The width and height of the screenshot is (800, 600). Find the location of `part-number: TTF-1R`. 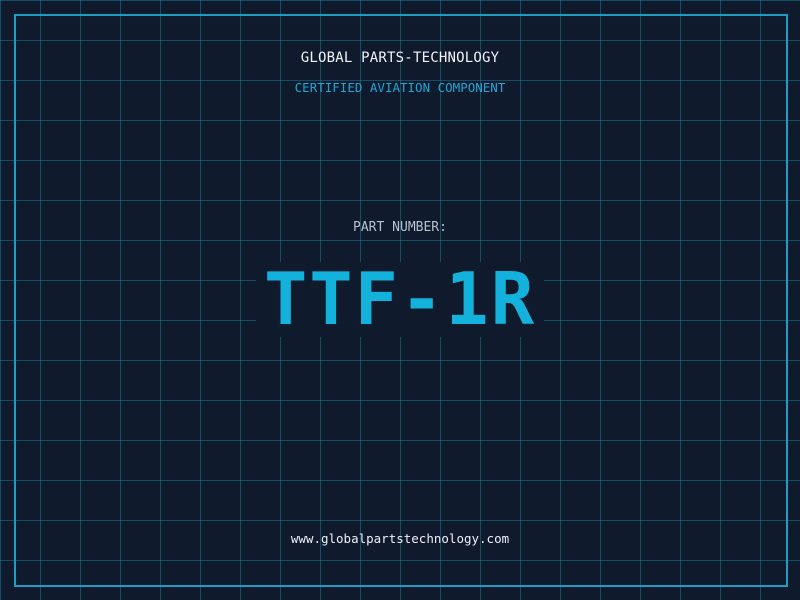

part-number: TTF-1R is located at coordinates (400, 299).